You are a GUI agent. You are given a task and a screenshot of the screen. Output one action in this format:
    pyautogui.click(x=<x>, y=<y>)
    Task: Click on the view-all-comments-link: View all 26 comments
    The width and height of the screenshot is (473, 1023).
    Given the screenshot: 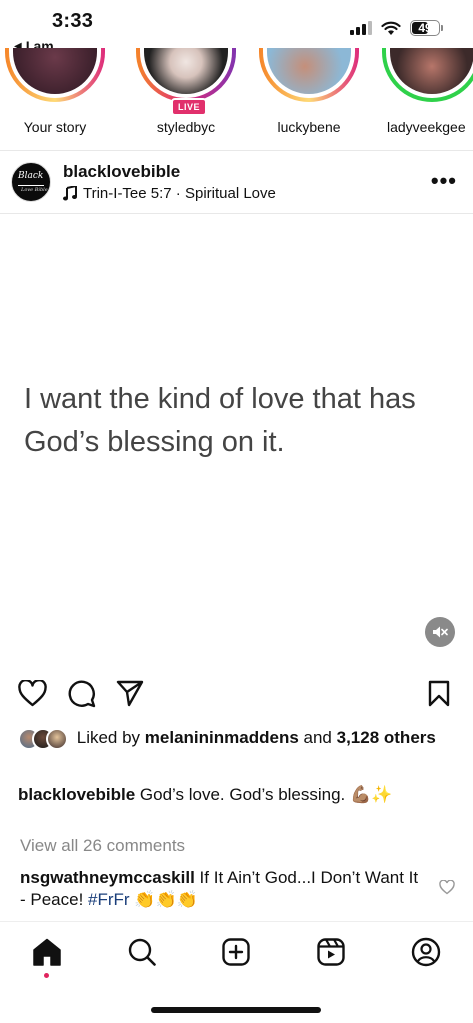 What is the action you would take?
    pyautogui.click(x=102, y=846)
    